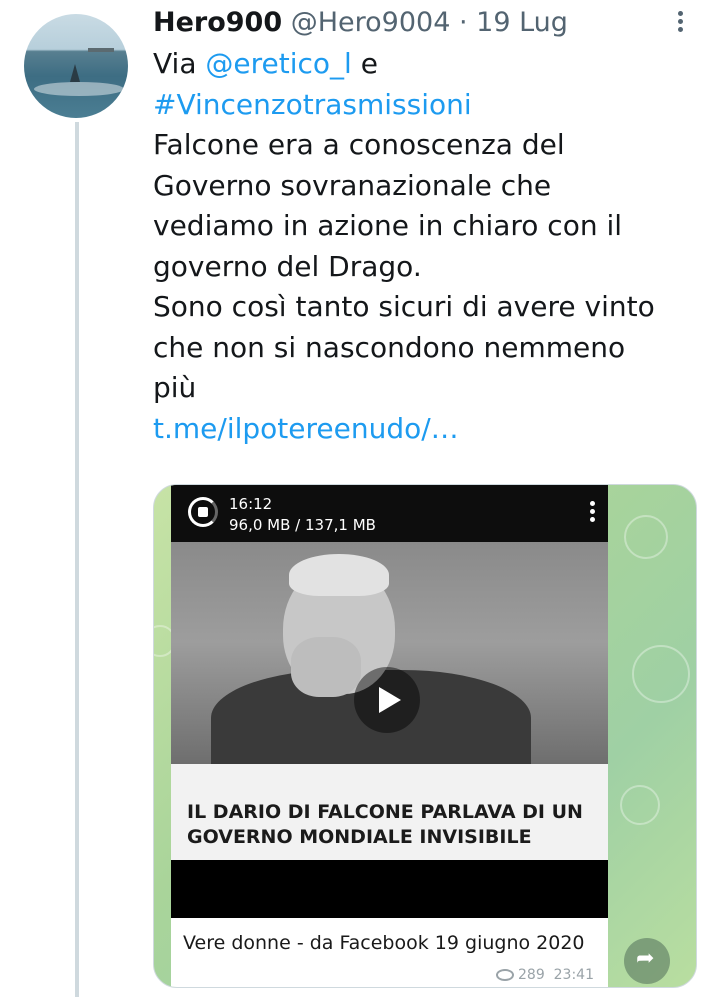 The image size is (715, 997). What do you see at coordinates (573, 975) in the screenshot?
I see `message-time: 23:41` at bounding box center [573, 975].